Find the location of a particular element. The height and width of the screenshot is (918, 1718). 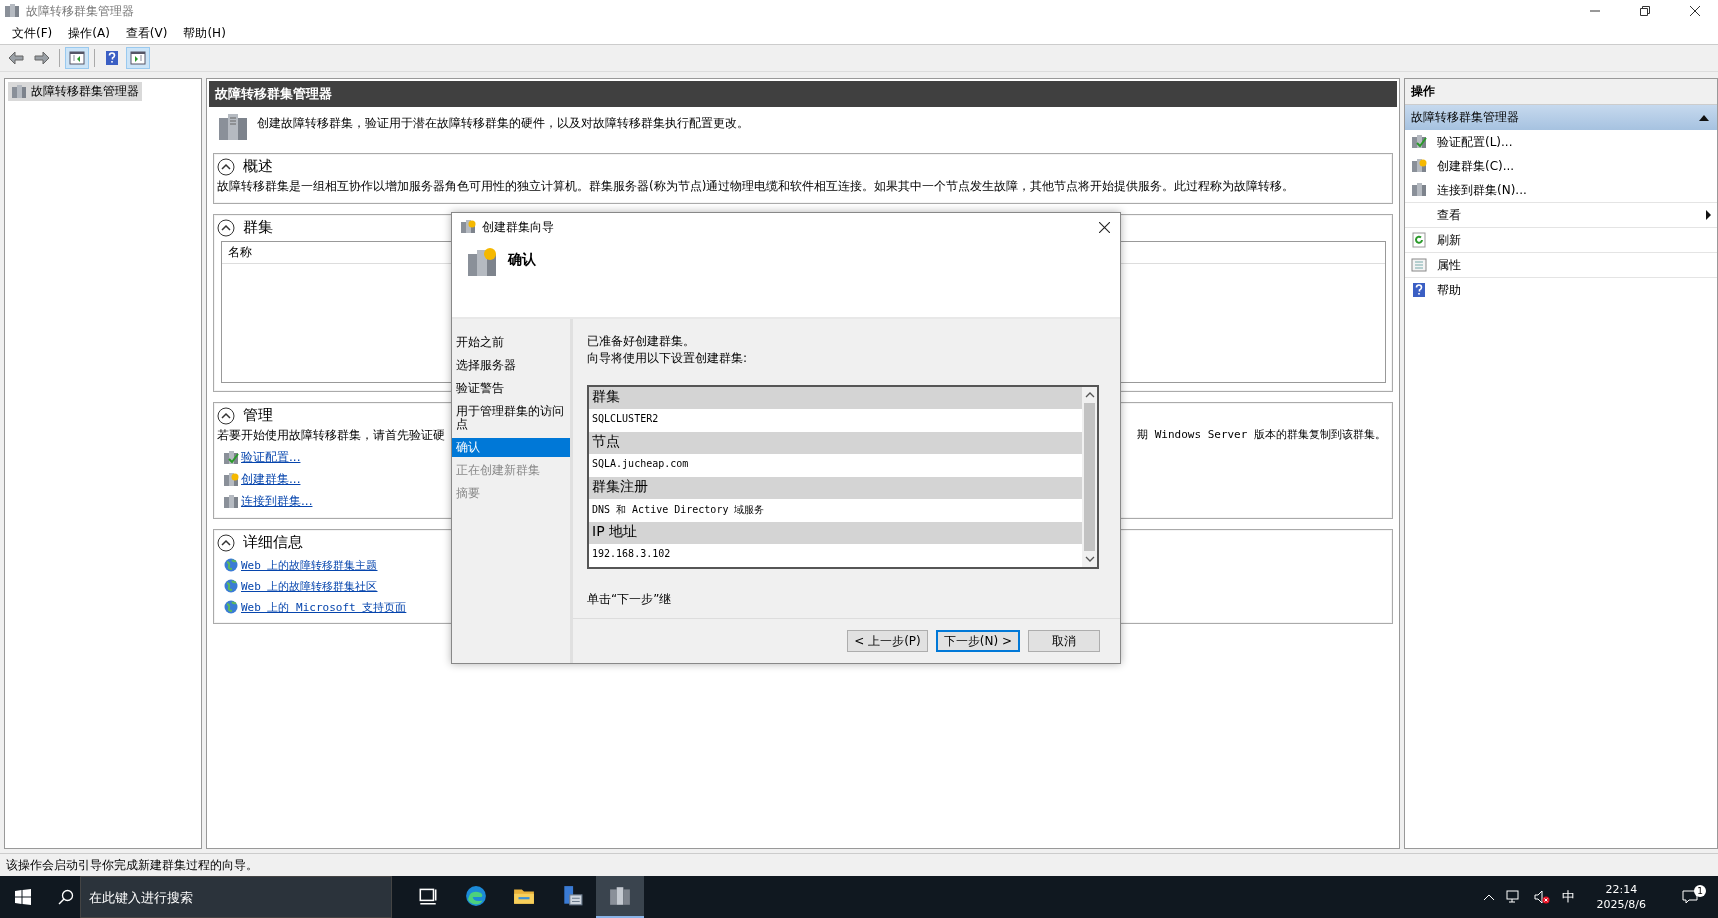

setting-label: IP 地址 is located at coordinates (835, 533).